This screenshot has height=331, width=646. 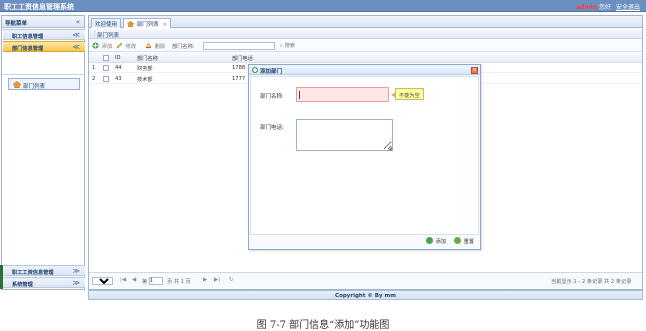 What do you see at coordinates (183, 47) in the screenshot?
I see `department-search-label: 部门名称:` at bounding box center [183, 47].